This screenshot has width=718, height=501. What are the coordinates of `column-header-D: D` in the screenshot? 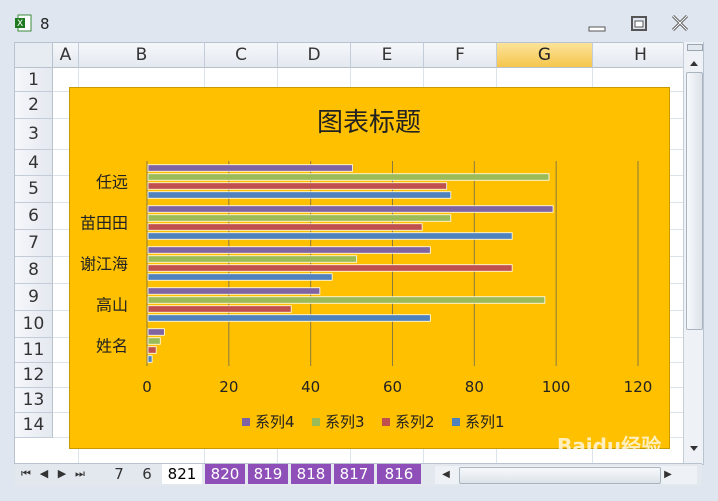 It's located at (314, 55).